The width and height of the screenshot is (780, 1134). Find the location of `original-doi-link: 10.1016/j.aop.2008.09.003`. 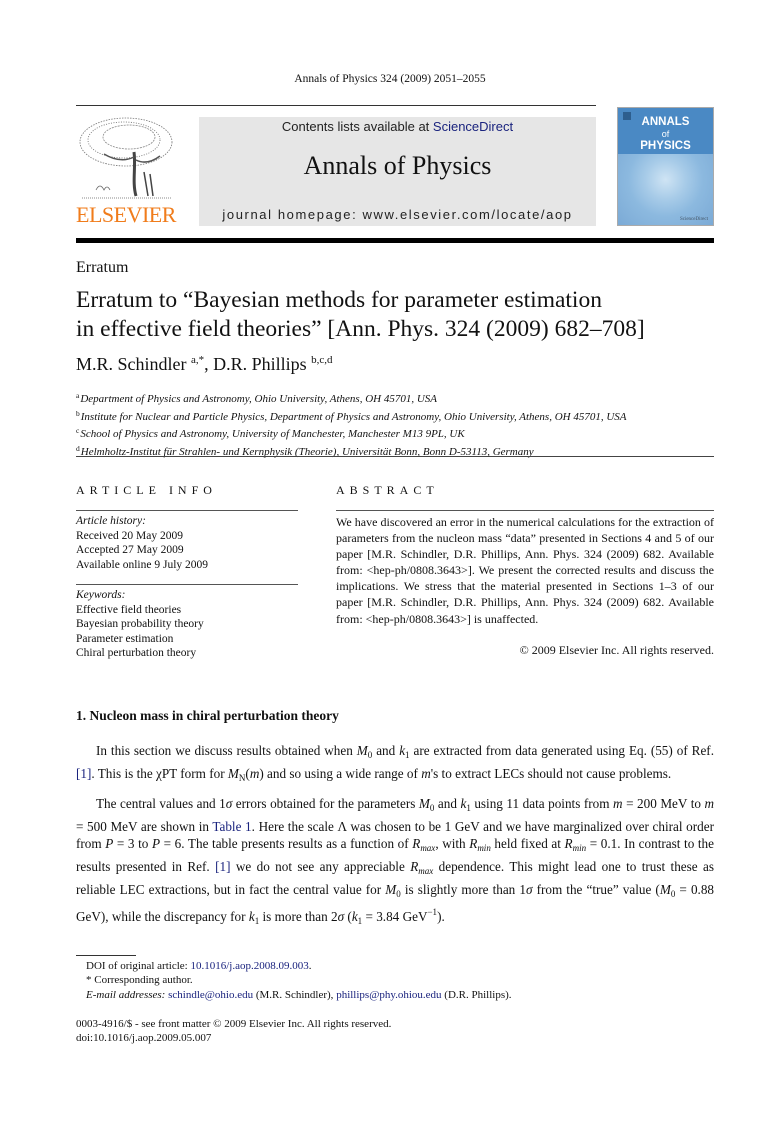

original-doi-link: 10.1016/j.aop.2008.09.003 is located at coordinates (249, 966).